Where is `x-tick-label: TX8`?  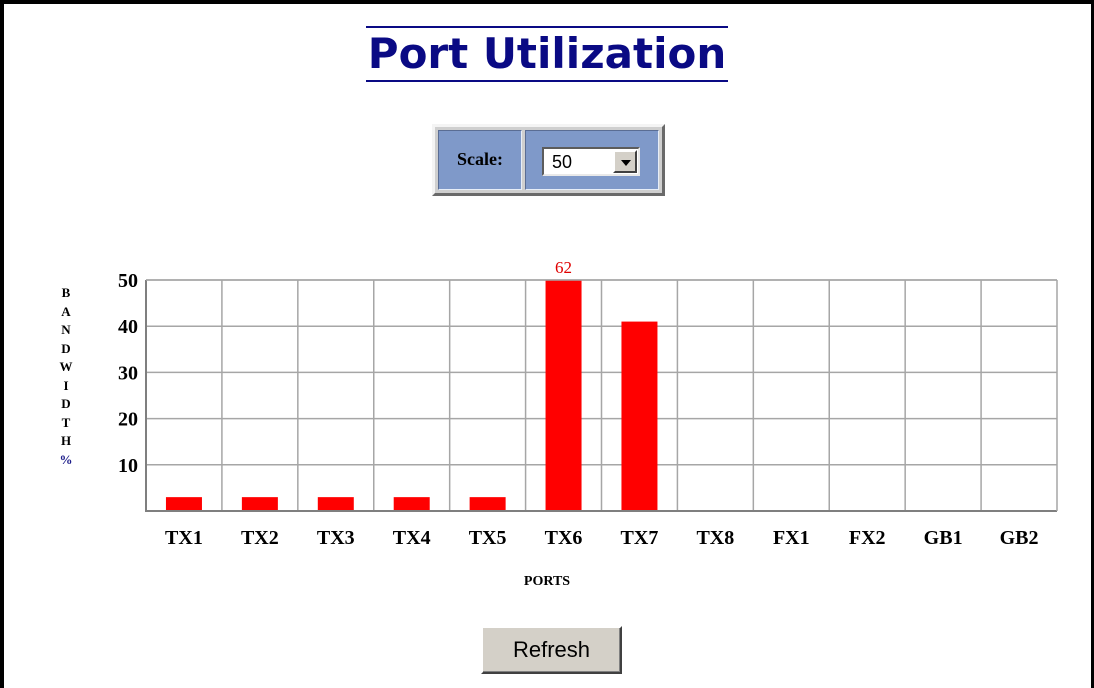
x-tick-label: TX8 is located at coordinates (715, 538).